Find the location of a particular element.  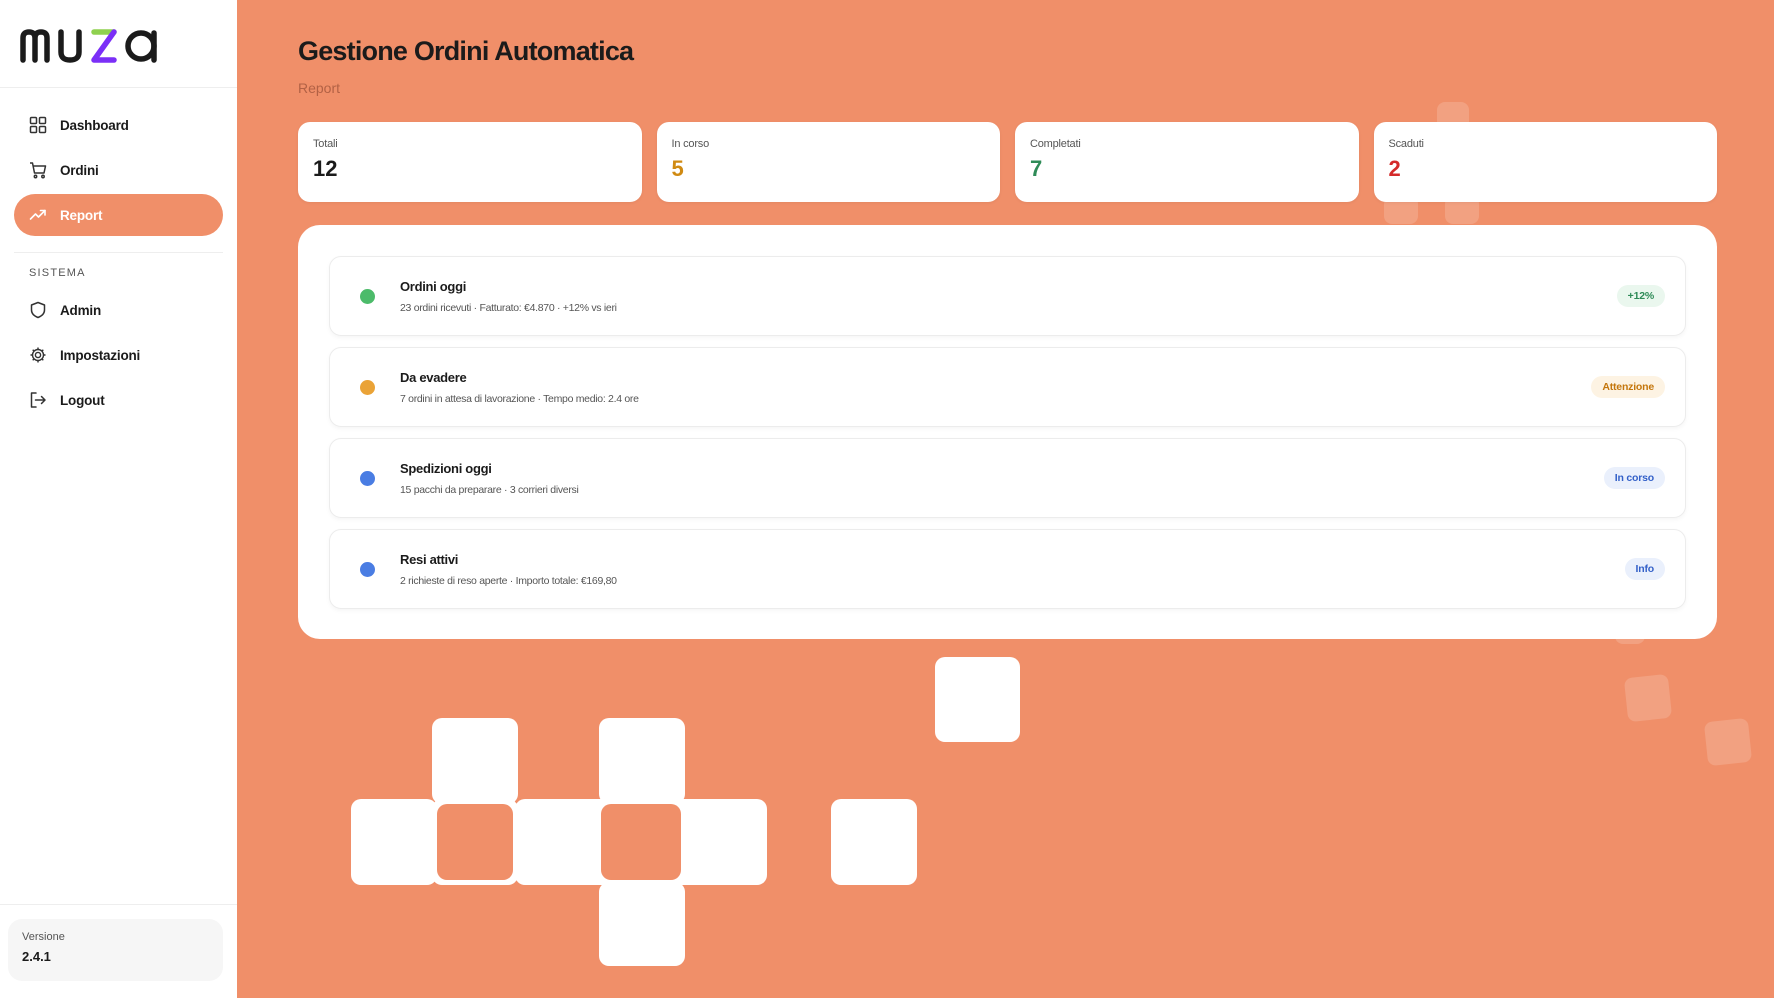

sidebar-item-dashboard: Dashboard is located at coordinates (118, 125).